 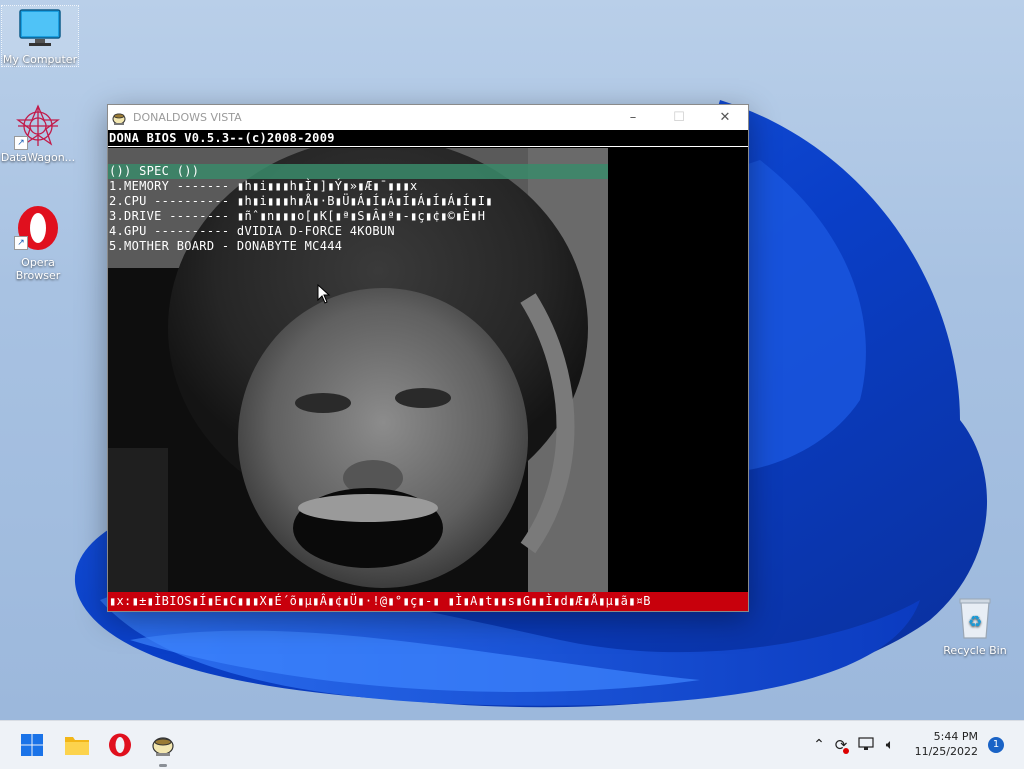 I want to click on clock-date: 11/25/2022, so click(x=946, y=751).